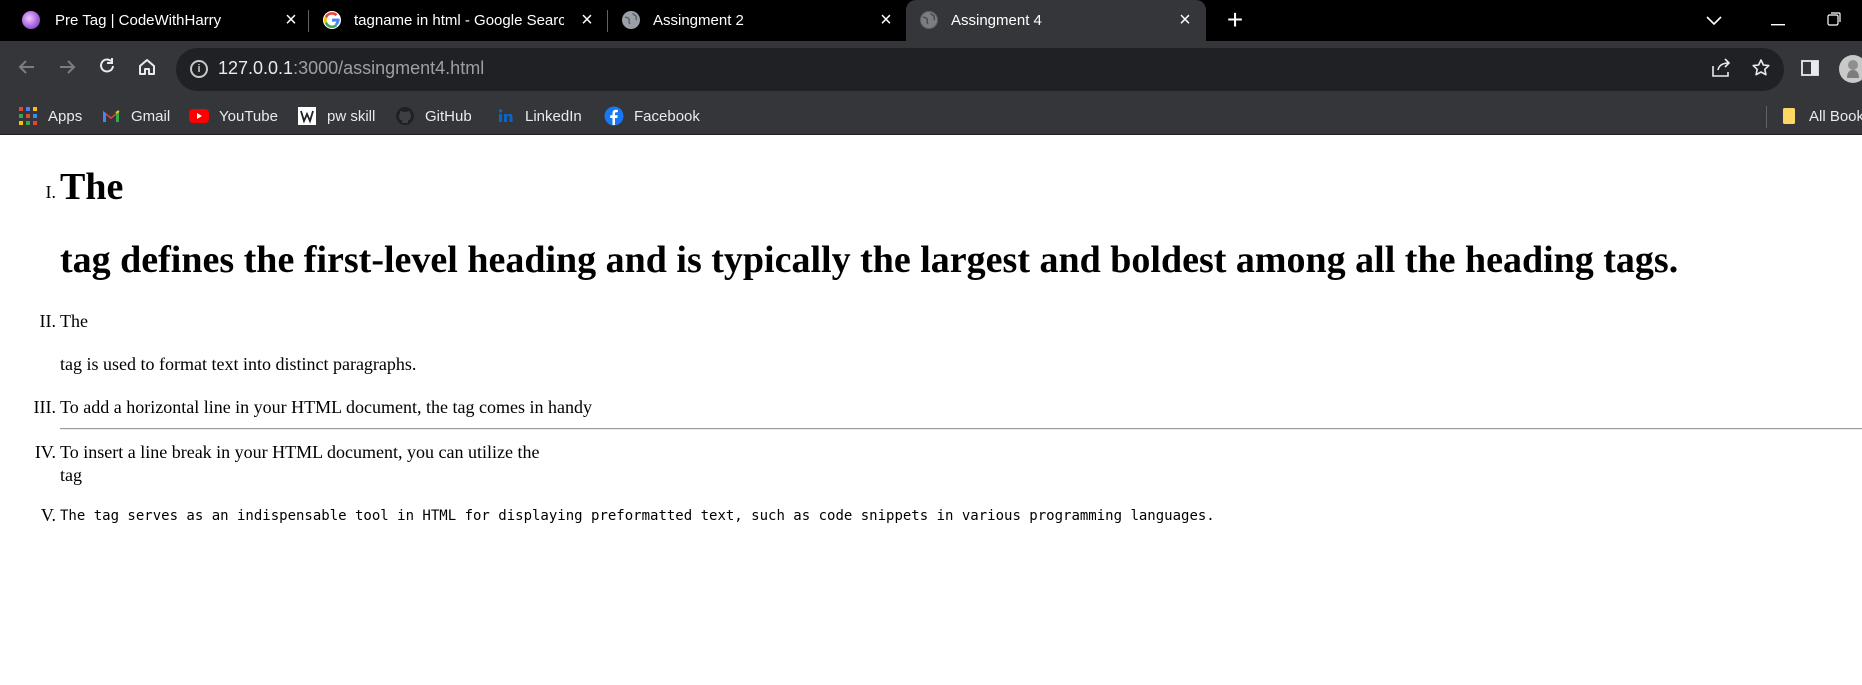 Image resolution: width=1862 pixels, height=685 pixels. I want to click on tab-assingment-4: Assingment 4 ×, so click(1056, 20).